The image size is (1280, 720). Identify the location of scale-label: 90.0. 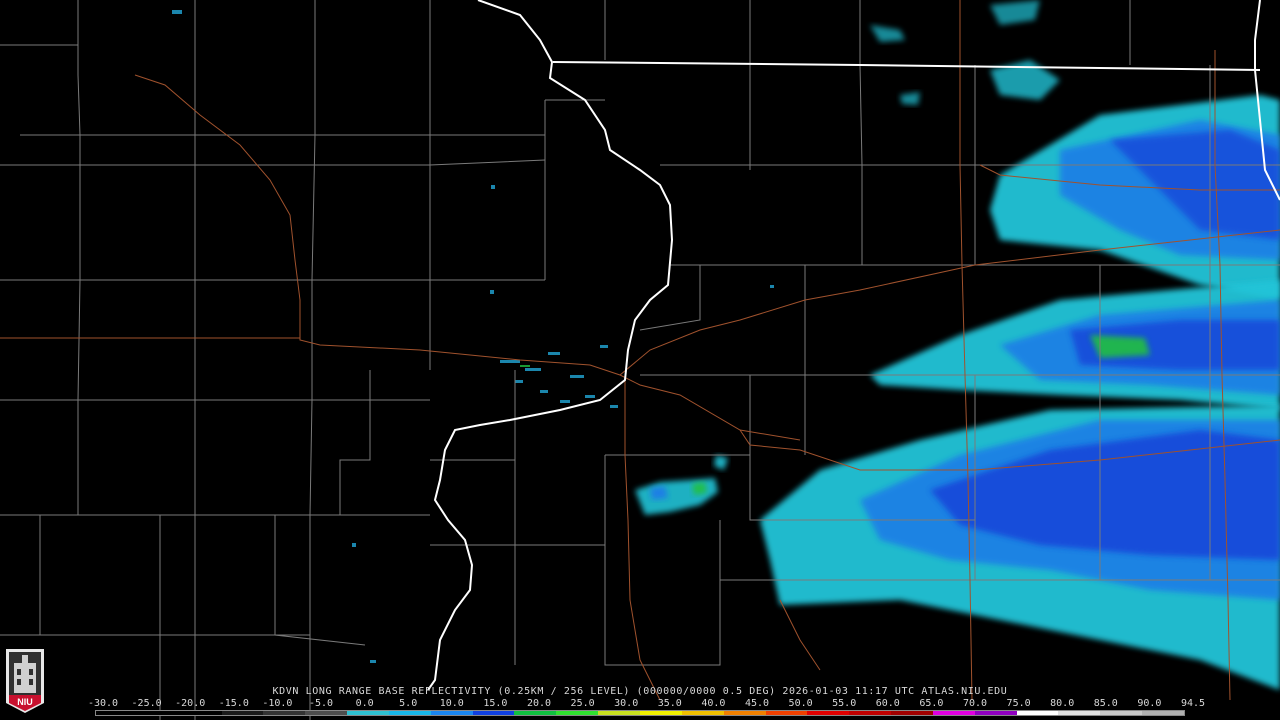
(1149, 703).